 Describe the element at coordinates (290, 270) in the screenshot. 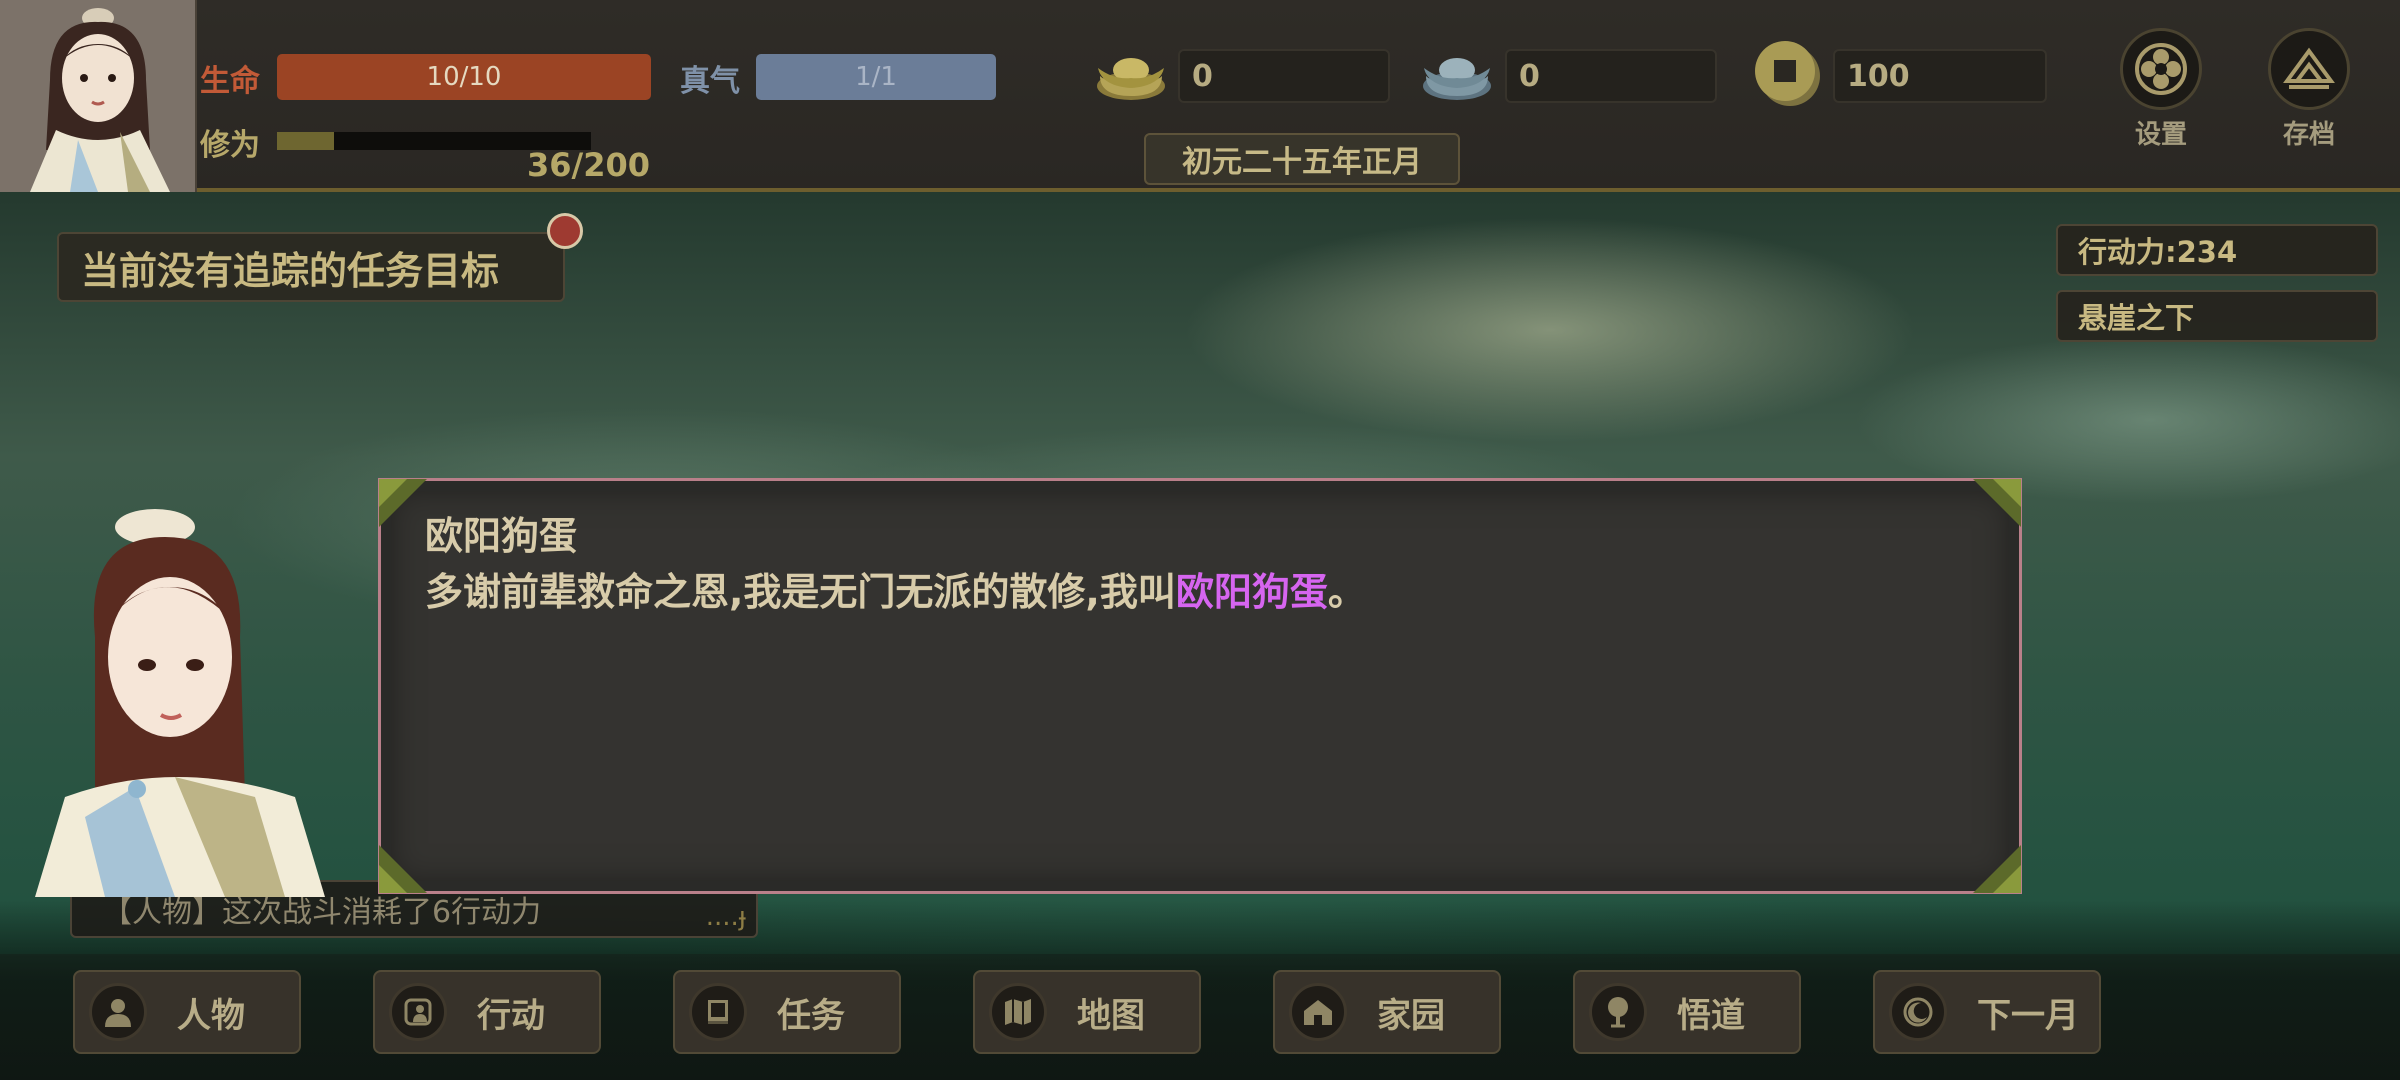

I see `quest-tracker-text: 当前没有追踪的任务目标` at that location.